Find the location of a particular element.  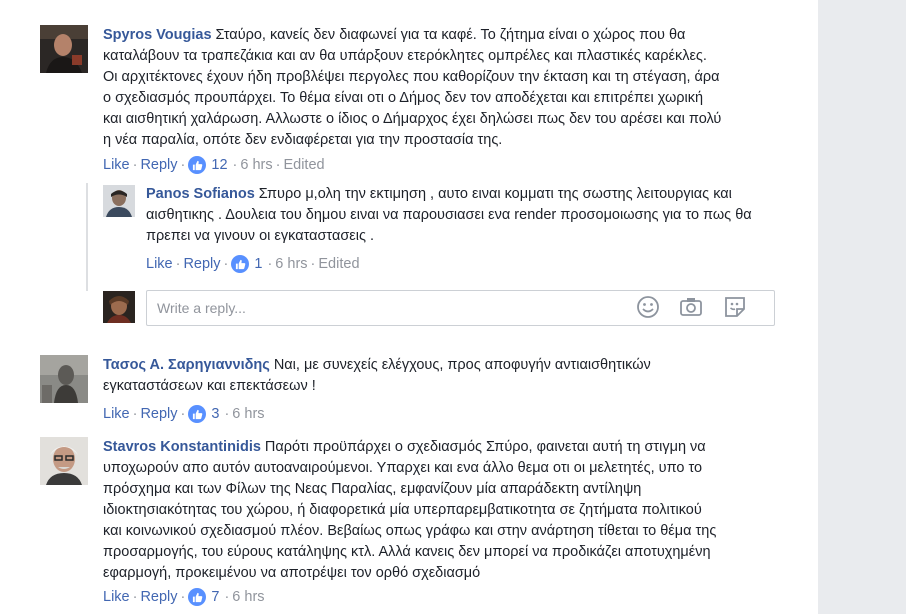

comment-author: Spyros Vougias is located at coordinates (157, 35).